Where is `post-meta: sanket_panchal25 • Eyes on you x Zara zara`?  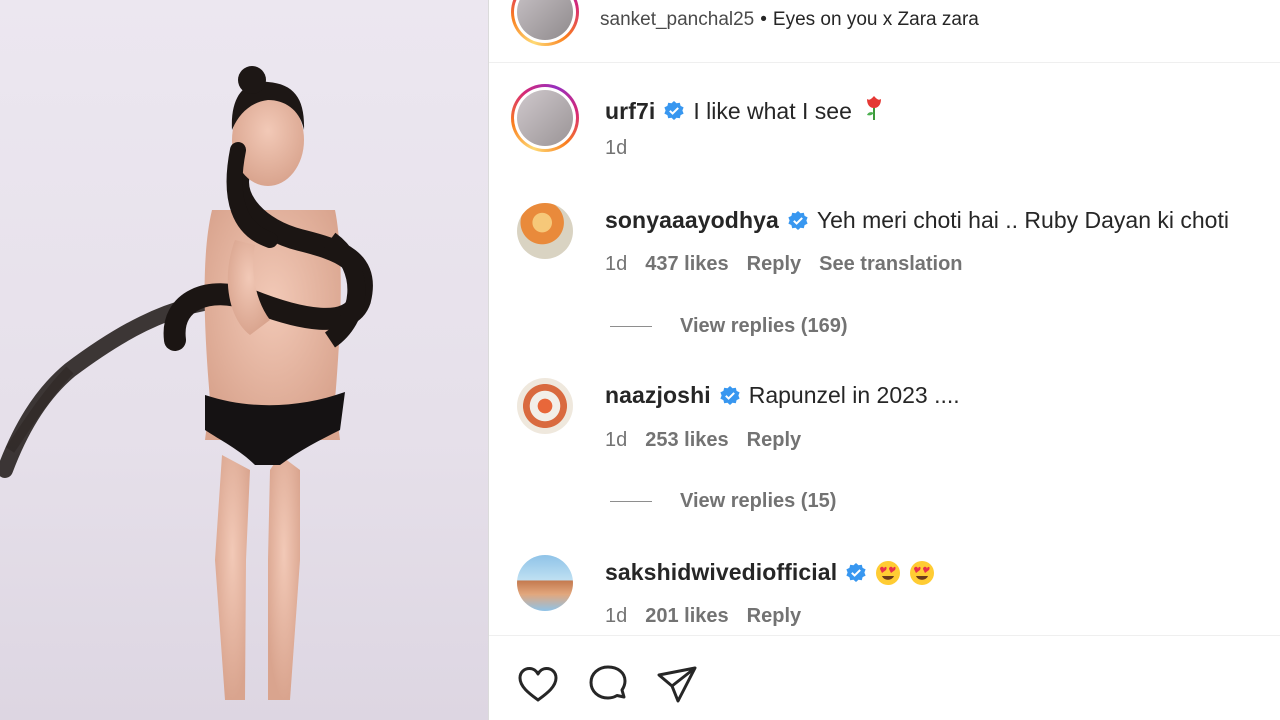
post-meta: sanket_panchal25 • Eyes on you x Zara zara is located at coordinates (789, 20).